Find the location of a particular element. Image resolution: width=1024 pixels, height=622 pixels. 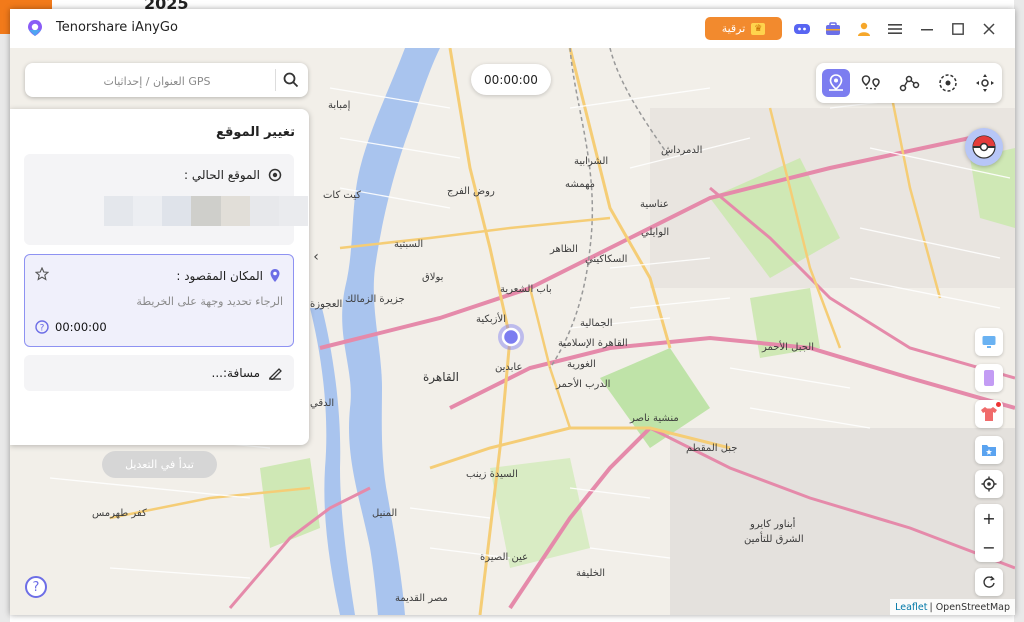

desktop-background-right is located at coordinates (1019, 311).